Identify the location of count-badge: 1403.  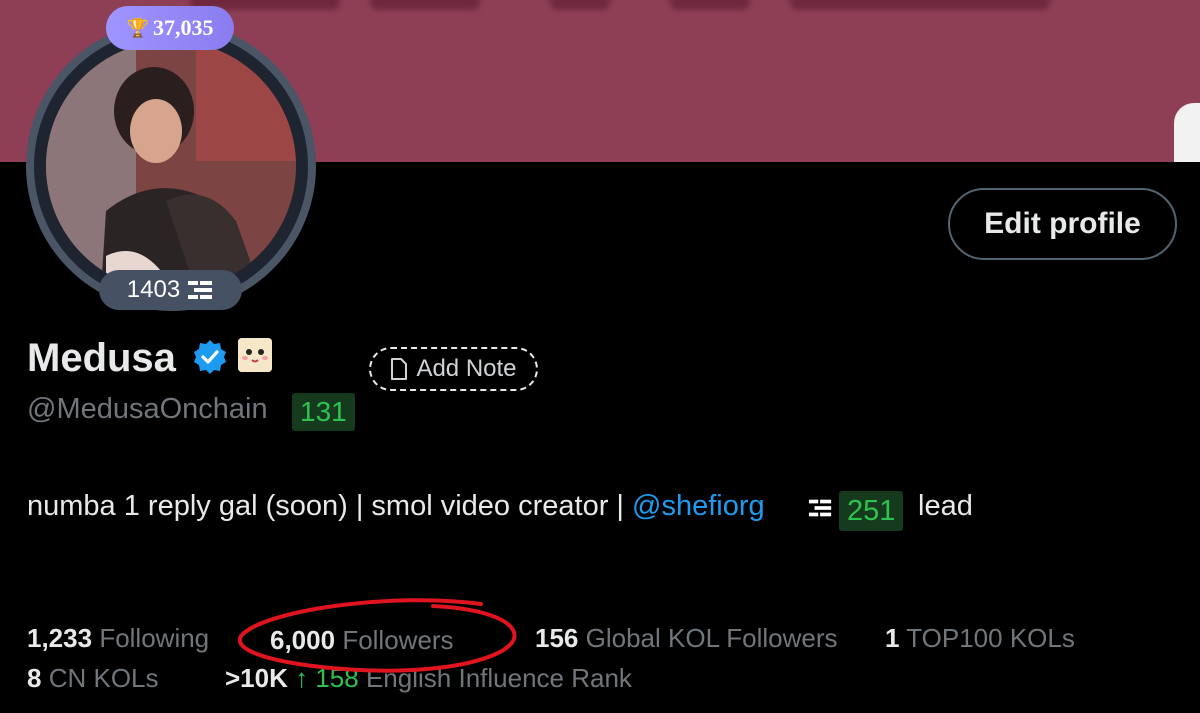
(170, 290).